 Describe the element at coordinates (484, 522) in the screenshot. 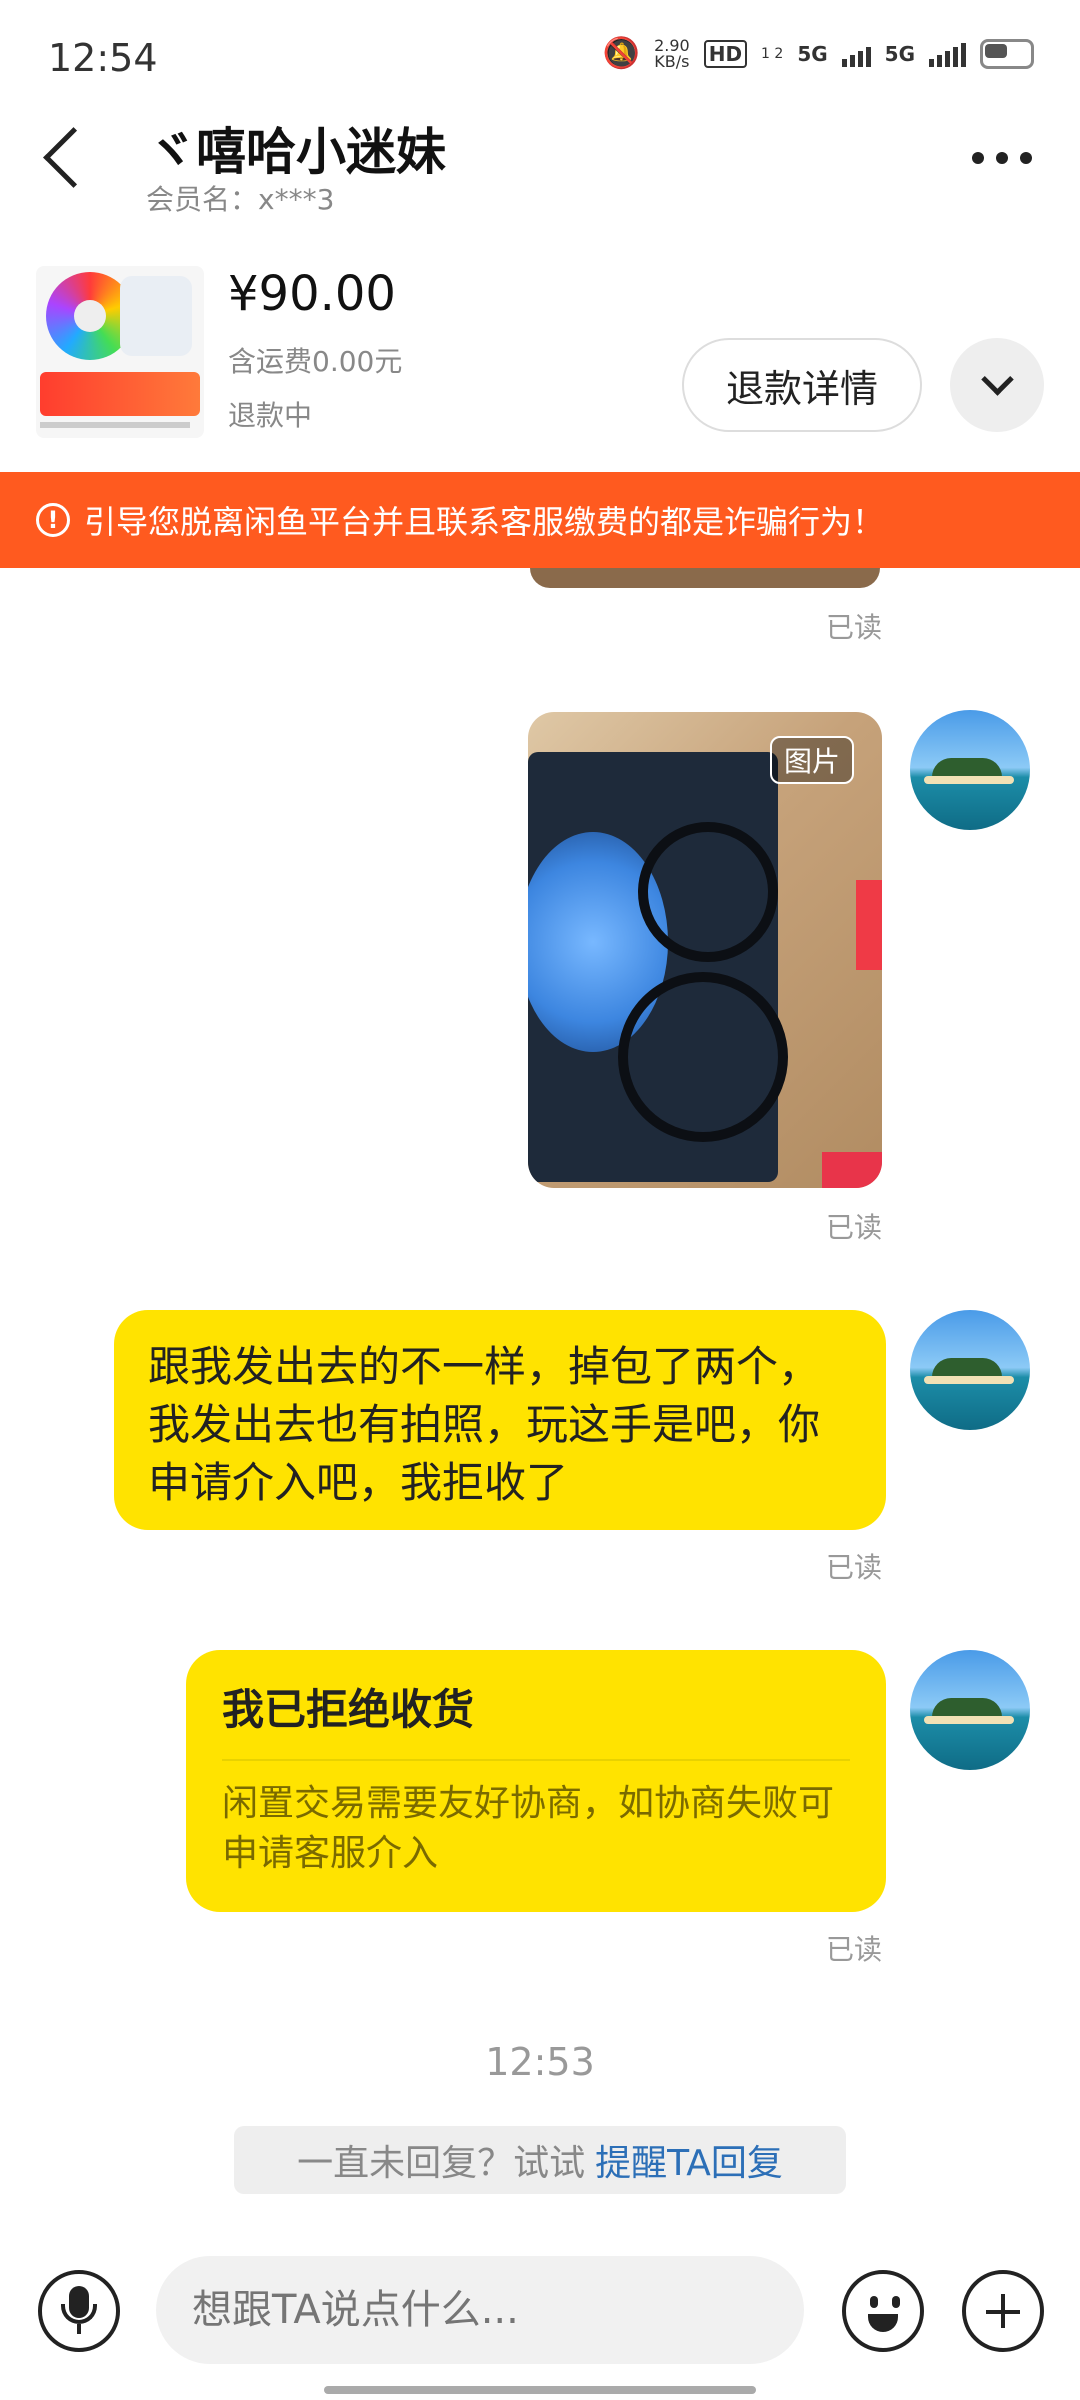

I see `warning-text: 引导您脱离闲鱼平台并且联系客服缴费的都是诈骗行为！` at that location.